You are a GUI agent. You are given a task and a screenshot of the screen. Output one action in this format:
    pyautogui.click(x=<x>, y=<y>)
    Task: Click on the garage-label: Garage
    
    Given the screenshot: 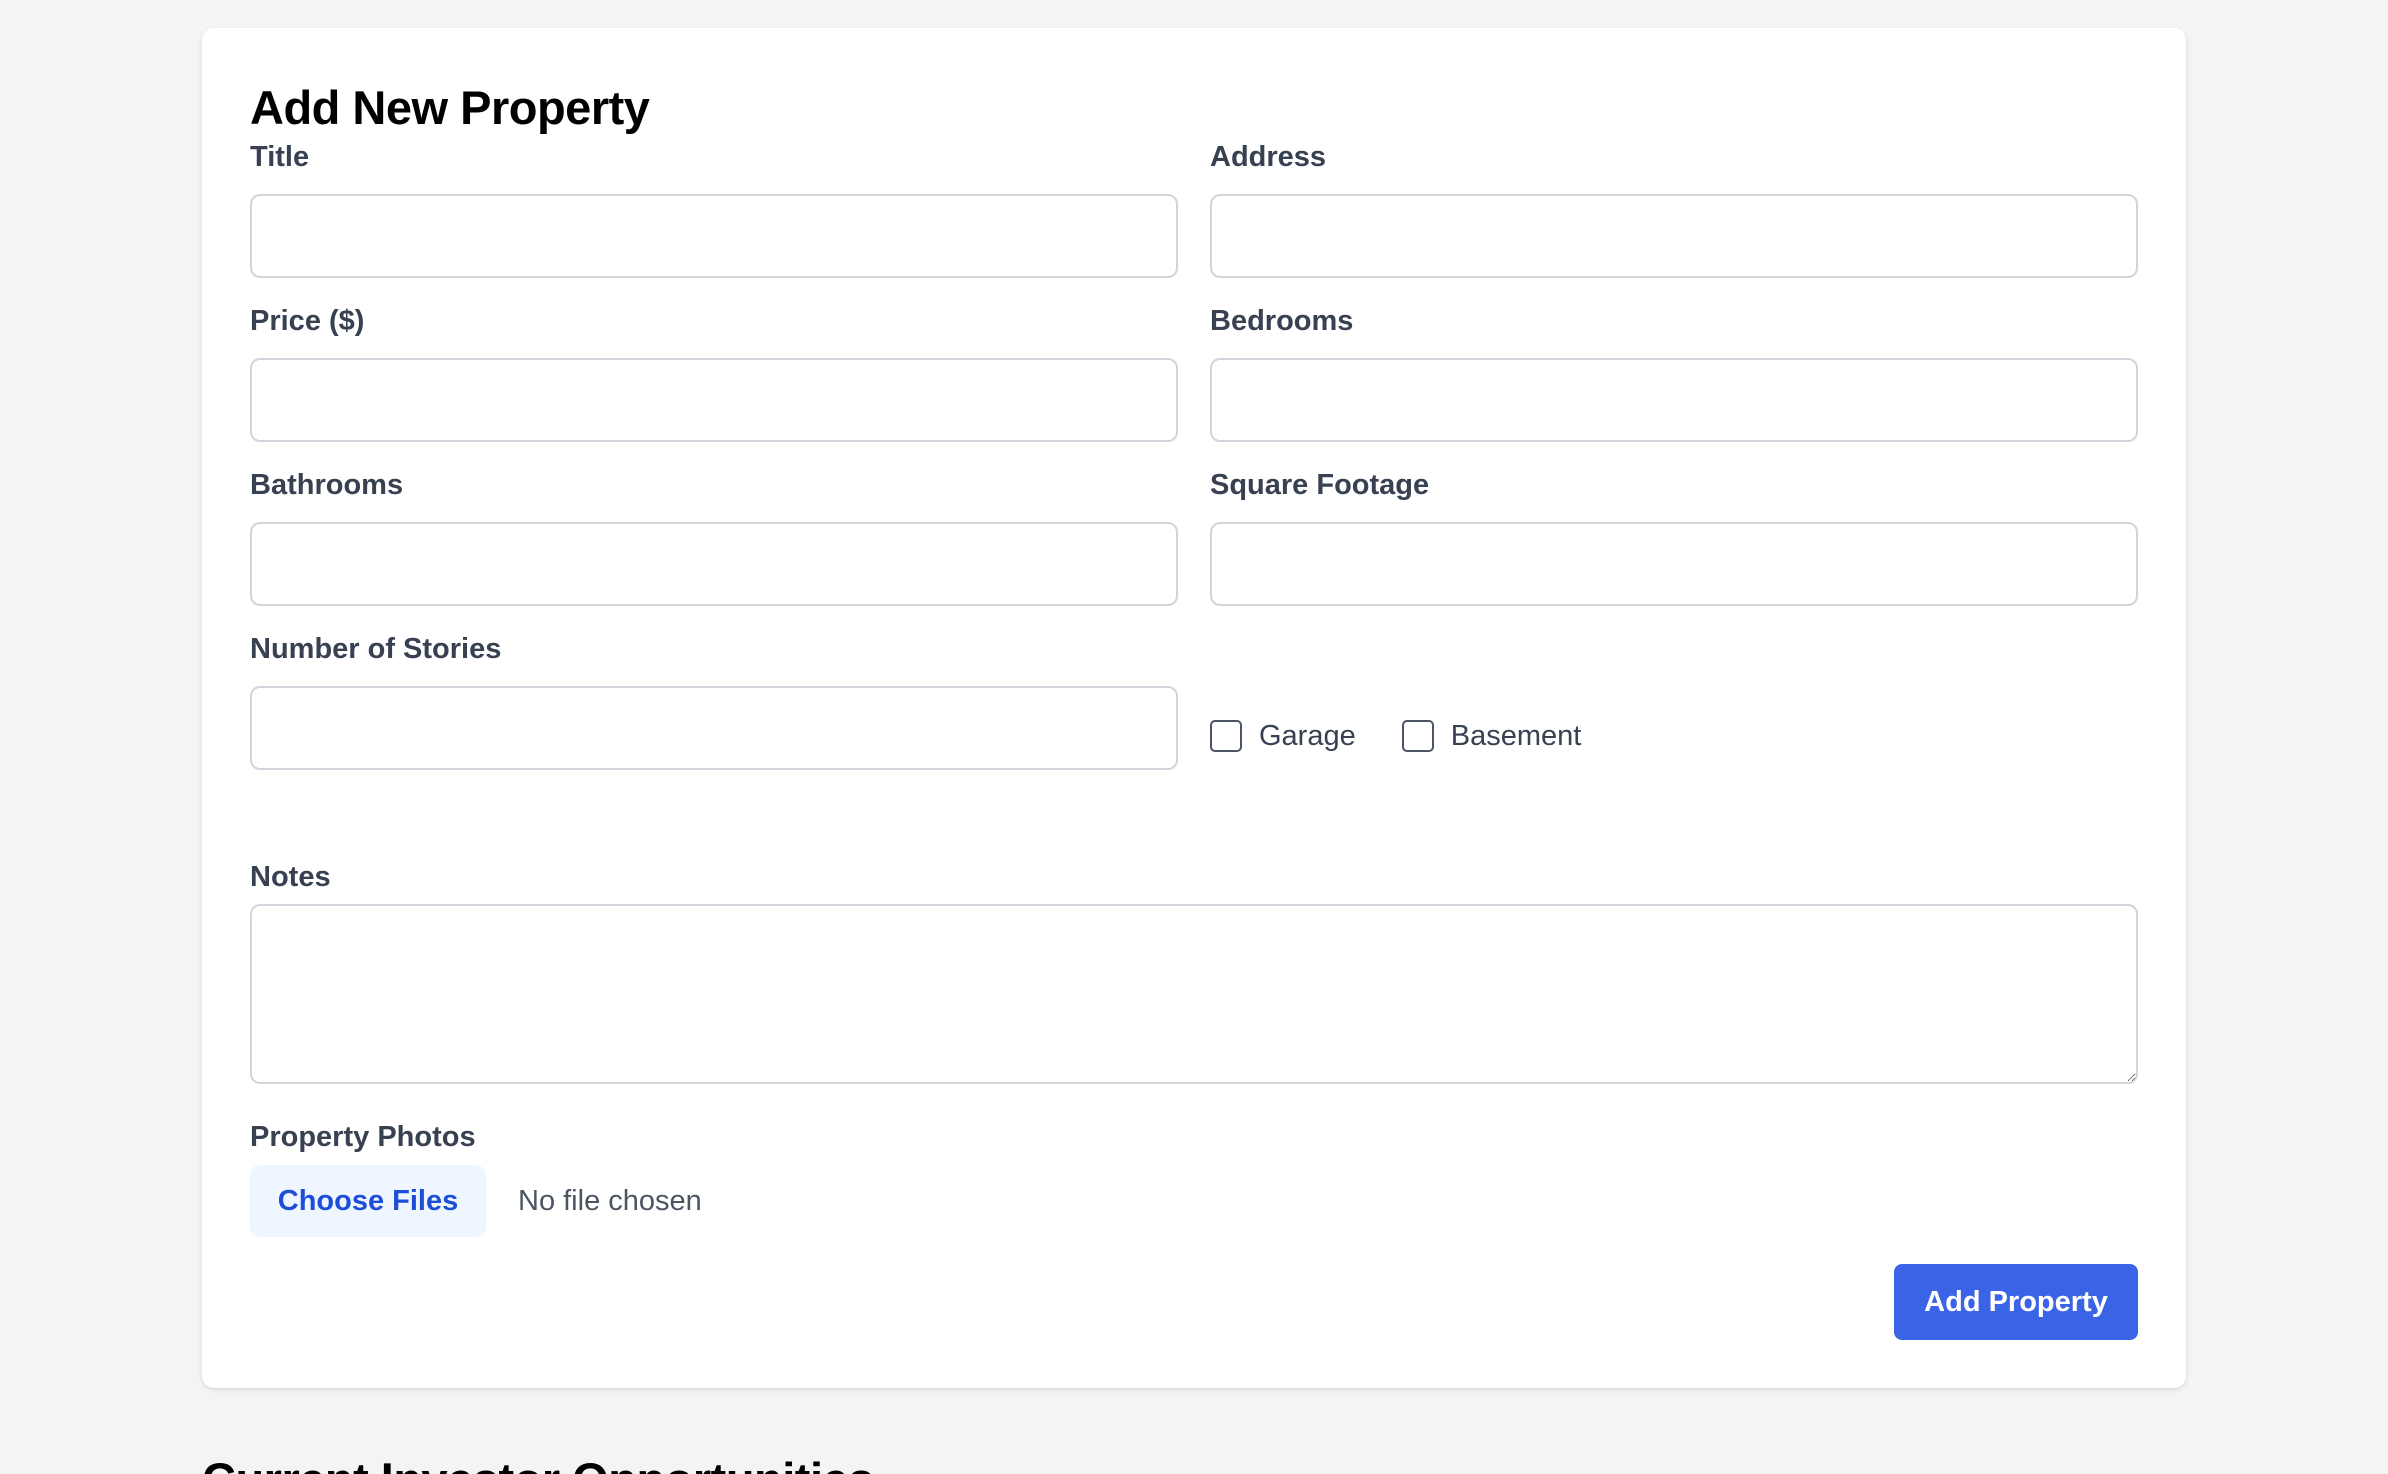 What is the action you would take?
    pyautogui.click(x=1307, y=735)
    